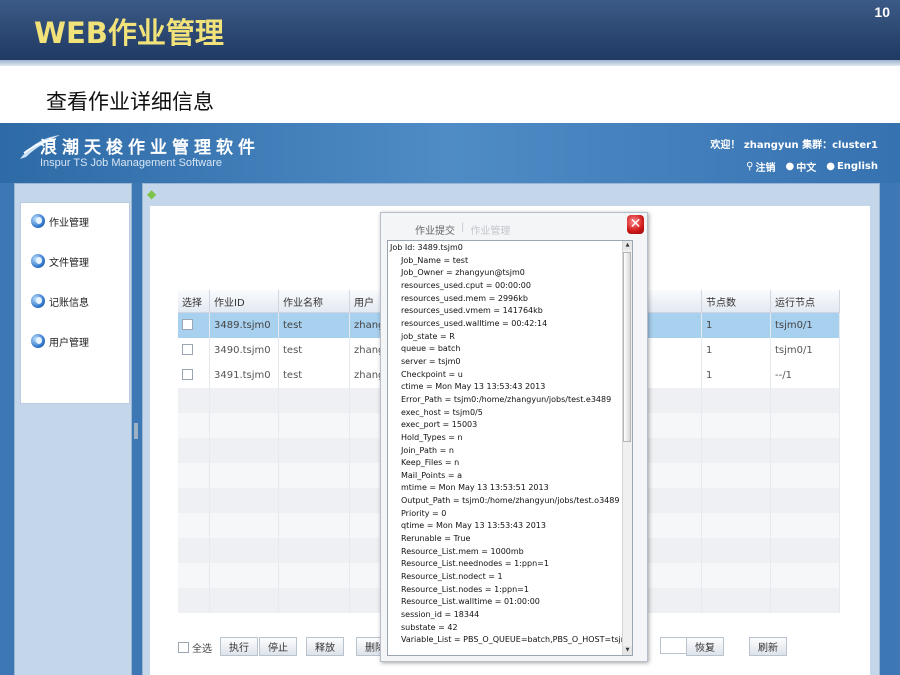  Describe the element at coordinates (428, 336) in the screenshot. I see `detail-line: job_state = R` at that location.